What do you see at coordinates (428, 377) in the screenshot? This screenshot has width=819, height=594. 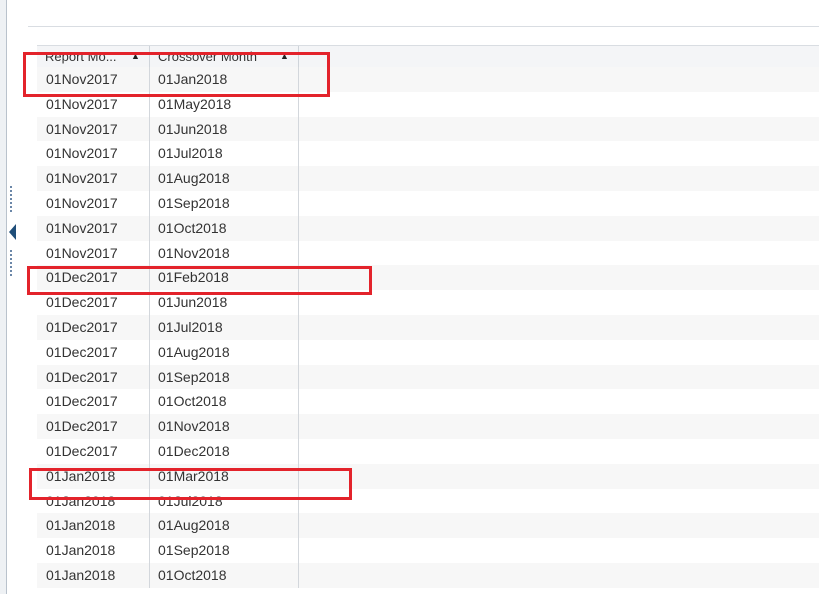 I see `table-row: 01Dec2017 01Sep2018` at bounding box center [428, 377].